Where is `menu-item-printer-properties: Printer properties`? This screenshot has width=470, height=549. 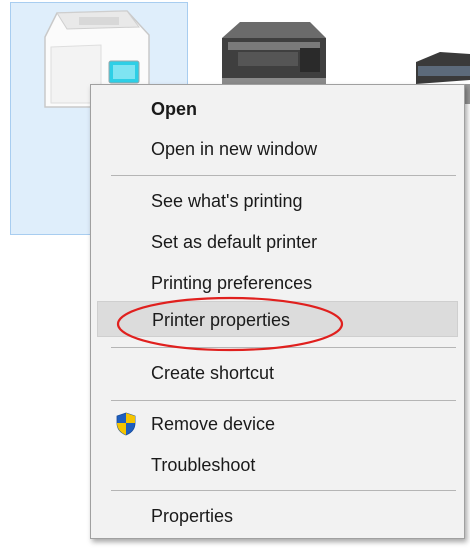
menu-item-printer-properties: Printer properties is located at coordinates (277, 319).